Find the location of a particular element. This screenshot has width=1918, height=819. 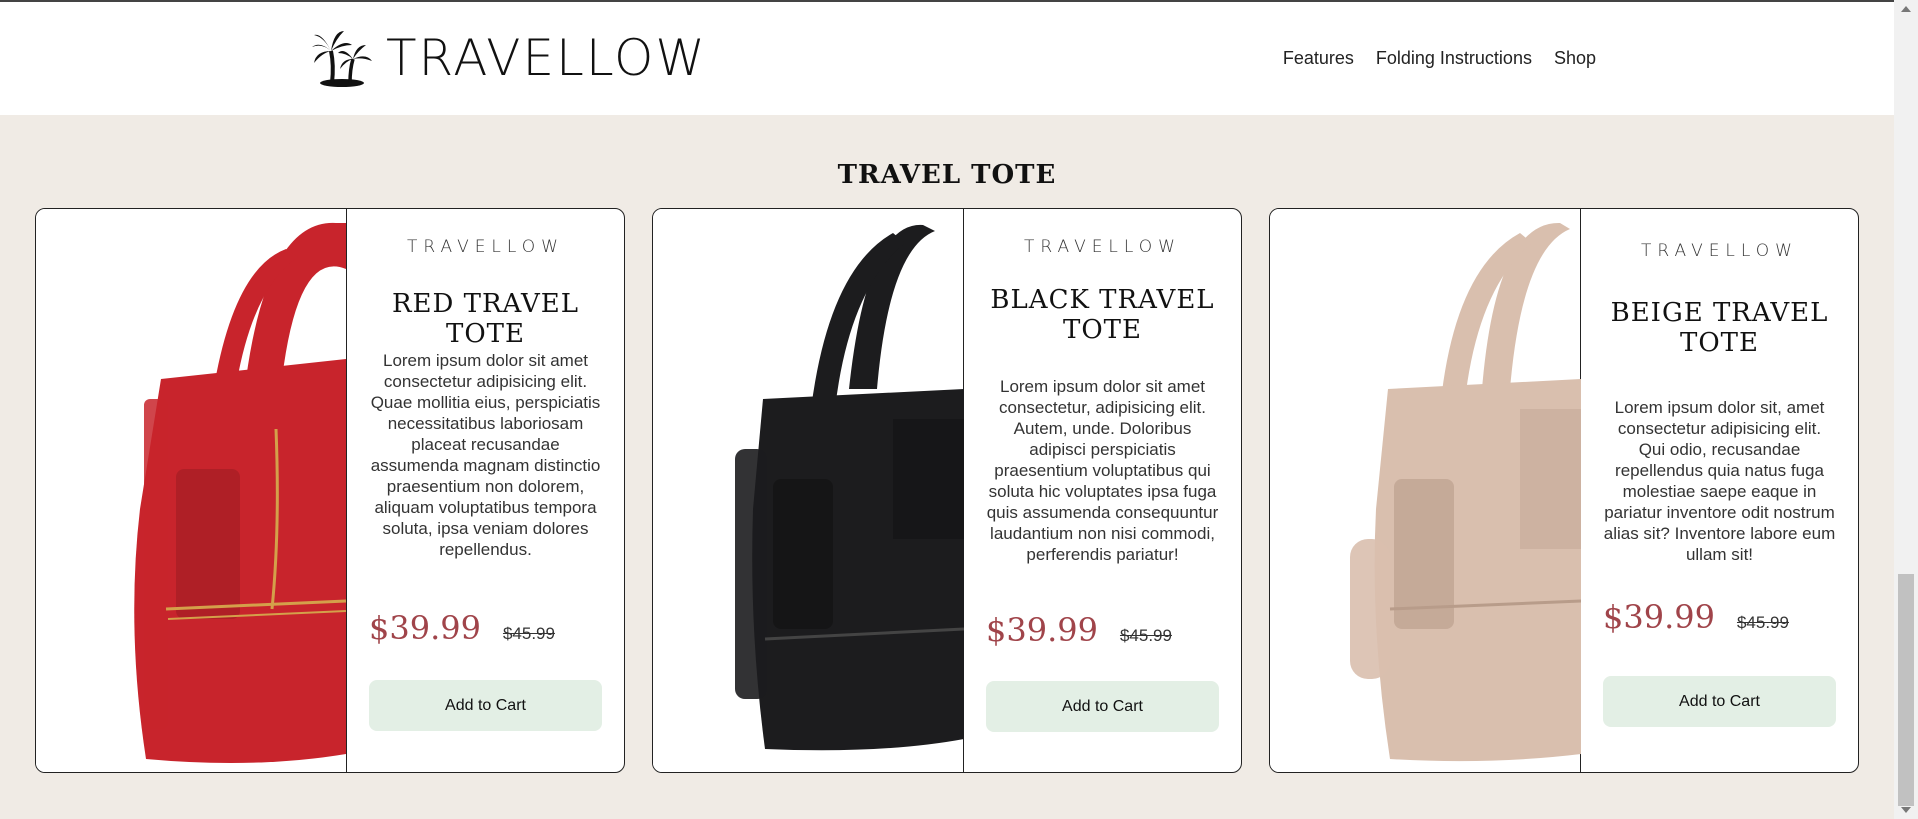

nav-link-features: Features is located at coordinates (1318, 58).